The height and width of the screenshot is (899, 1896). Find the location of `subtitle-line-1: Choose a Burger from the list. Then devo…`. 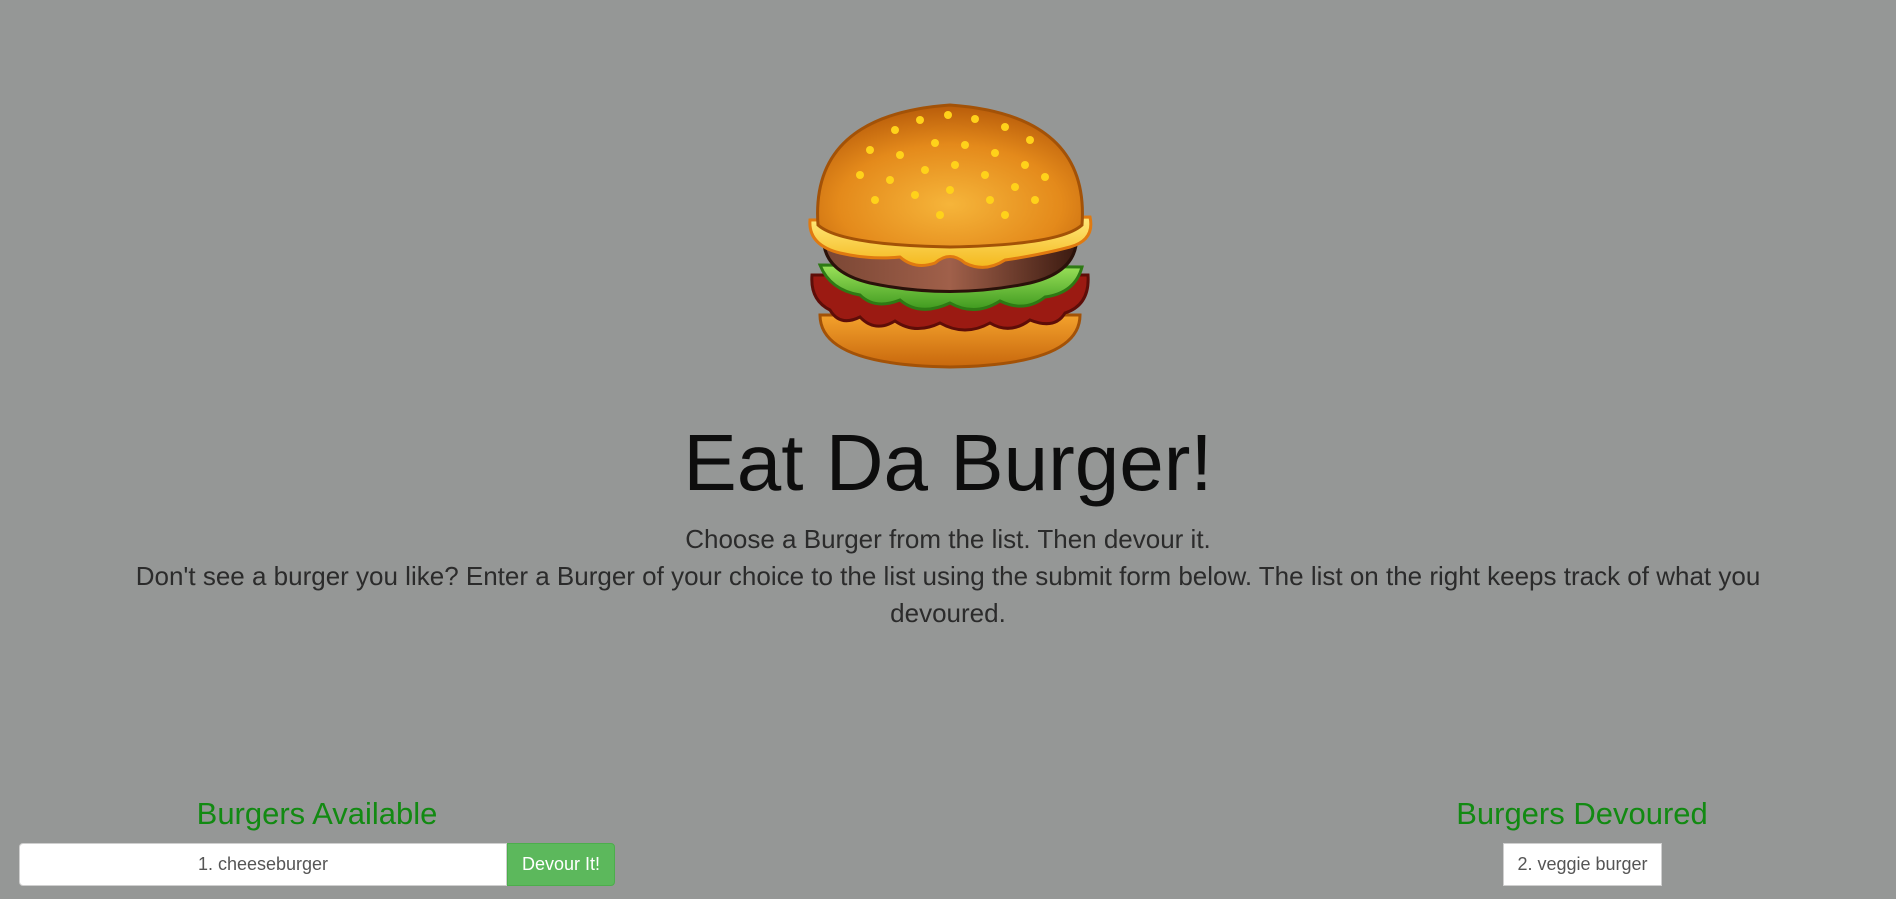

subtitle-line-1: Choose a Burger from the list. Then devo… is located at coordinates (948, 539).